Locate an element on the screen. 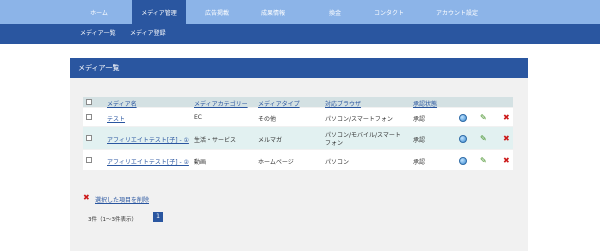 The image size is (600, 251). media-type: その他 is located at coordinates (267, 119).